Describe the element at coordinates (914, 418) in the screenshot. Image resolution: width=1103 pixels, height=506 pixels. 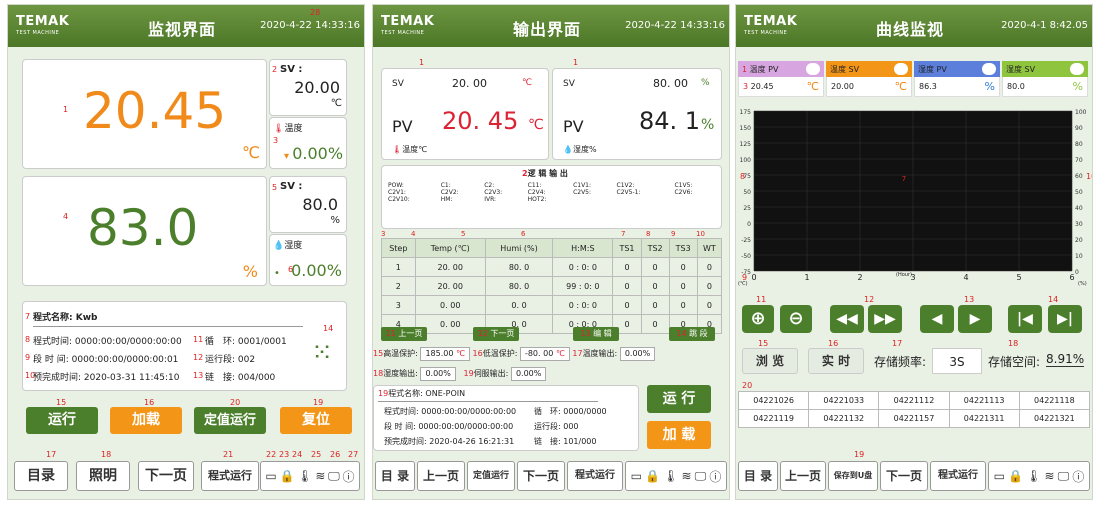
I see `list-item: 04221157` at that location.